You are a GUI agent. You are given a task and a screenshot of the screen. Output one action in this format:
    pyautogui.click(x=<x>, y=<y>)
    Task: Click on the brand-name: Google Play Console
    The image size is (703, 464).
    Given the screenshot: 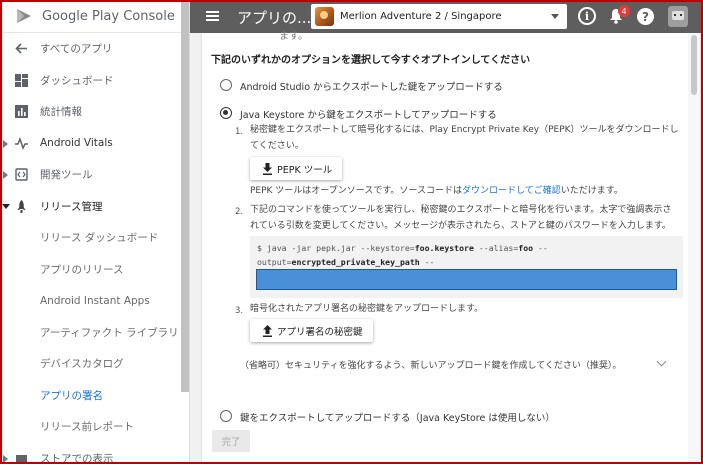 What is the action you would take?
    pyautogui.click(x=108, y=16)
    